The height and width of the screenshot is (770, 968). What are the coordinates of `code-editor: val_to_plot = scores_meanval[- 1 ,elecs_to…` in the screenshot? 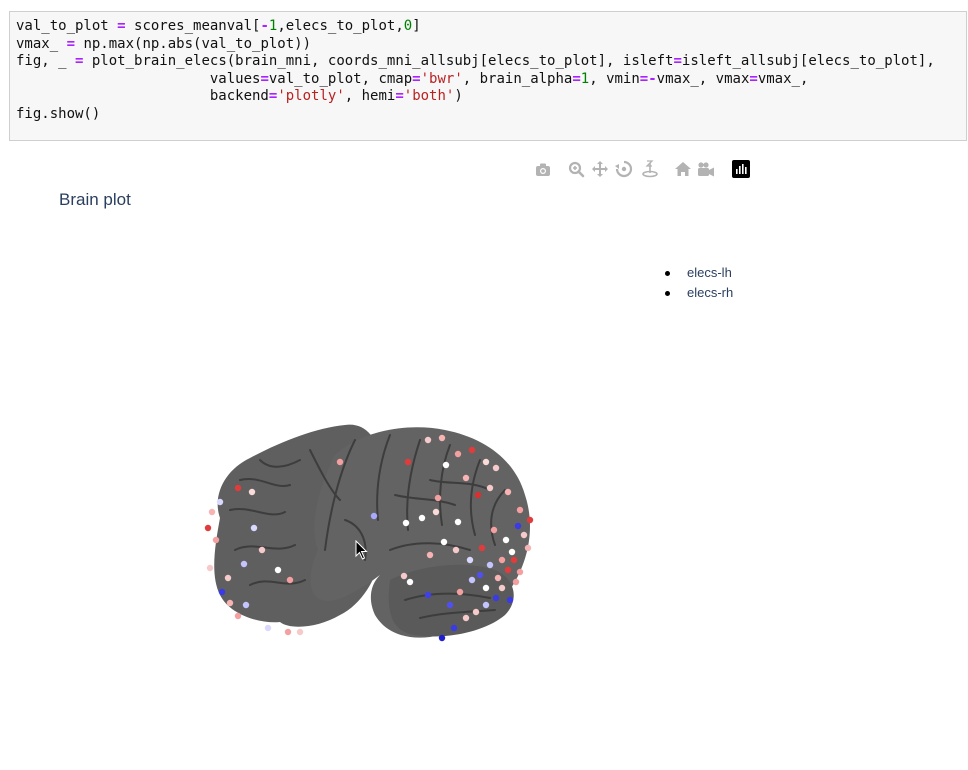 It's located at (488, 67).